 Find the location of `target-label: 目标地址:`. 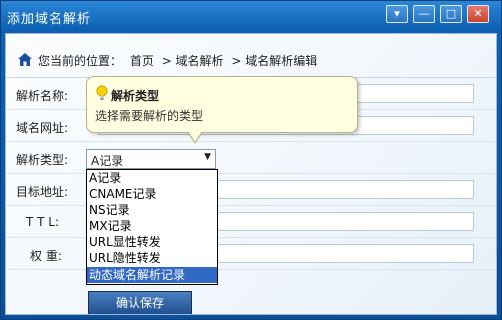

target-label: 目标地址: is located at coordinates (42, 192).